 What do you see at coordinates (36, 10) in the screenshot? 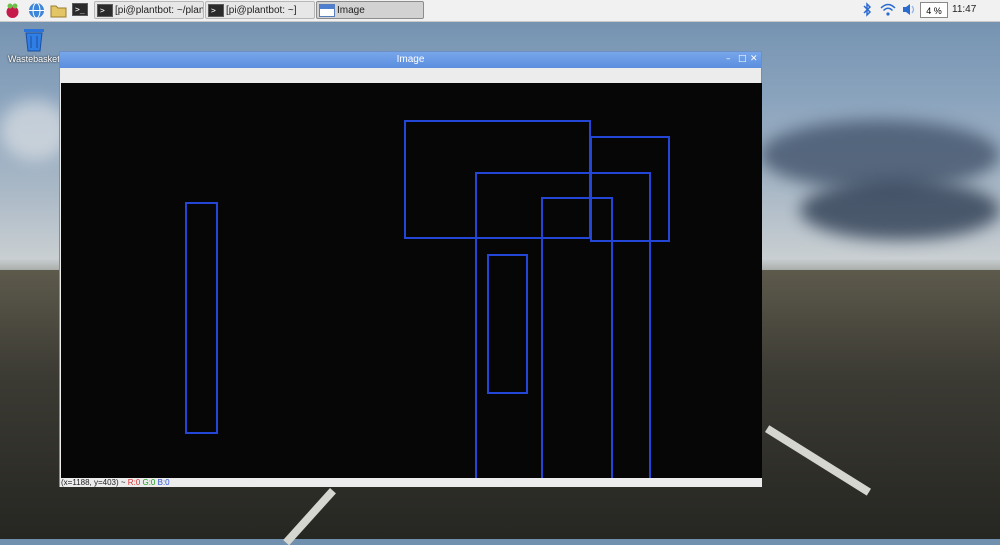
I see `web-browser-icon` at bounding box center [36, 10].